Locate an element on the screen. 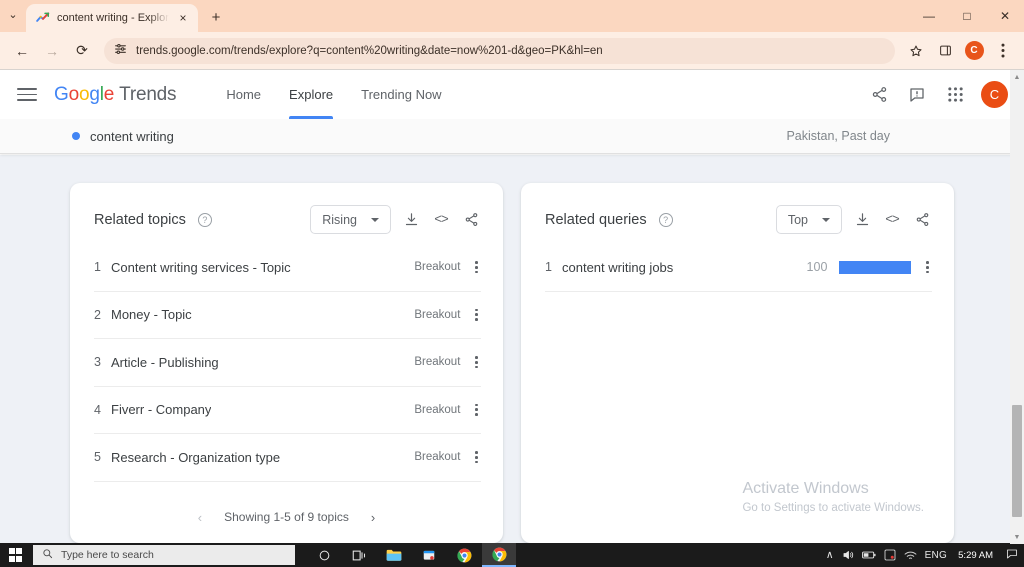 This screenshot has height=567, width=1024. query-term-group: content writing is located at coordinates (123, 136).